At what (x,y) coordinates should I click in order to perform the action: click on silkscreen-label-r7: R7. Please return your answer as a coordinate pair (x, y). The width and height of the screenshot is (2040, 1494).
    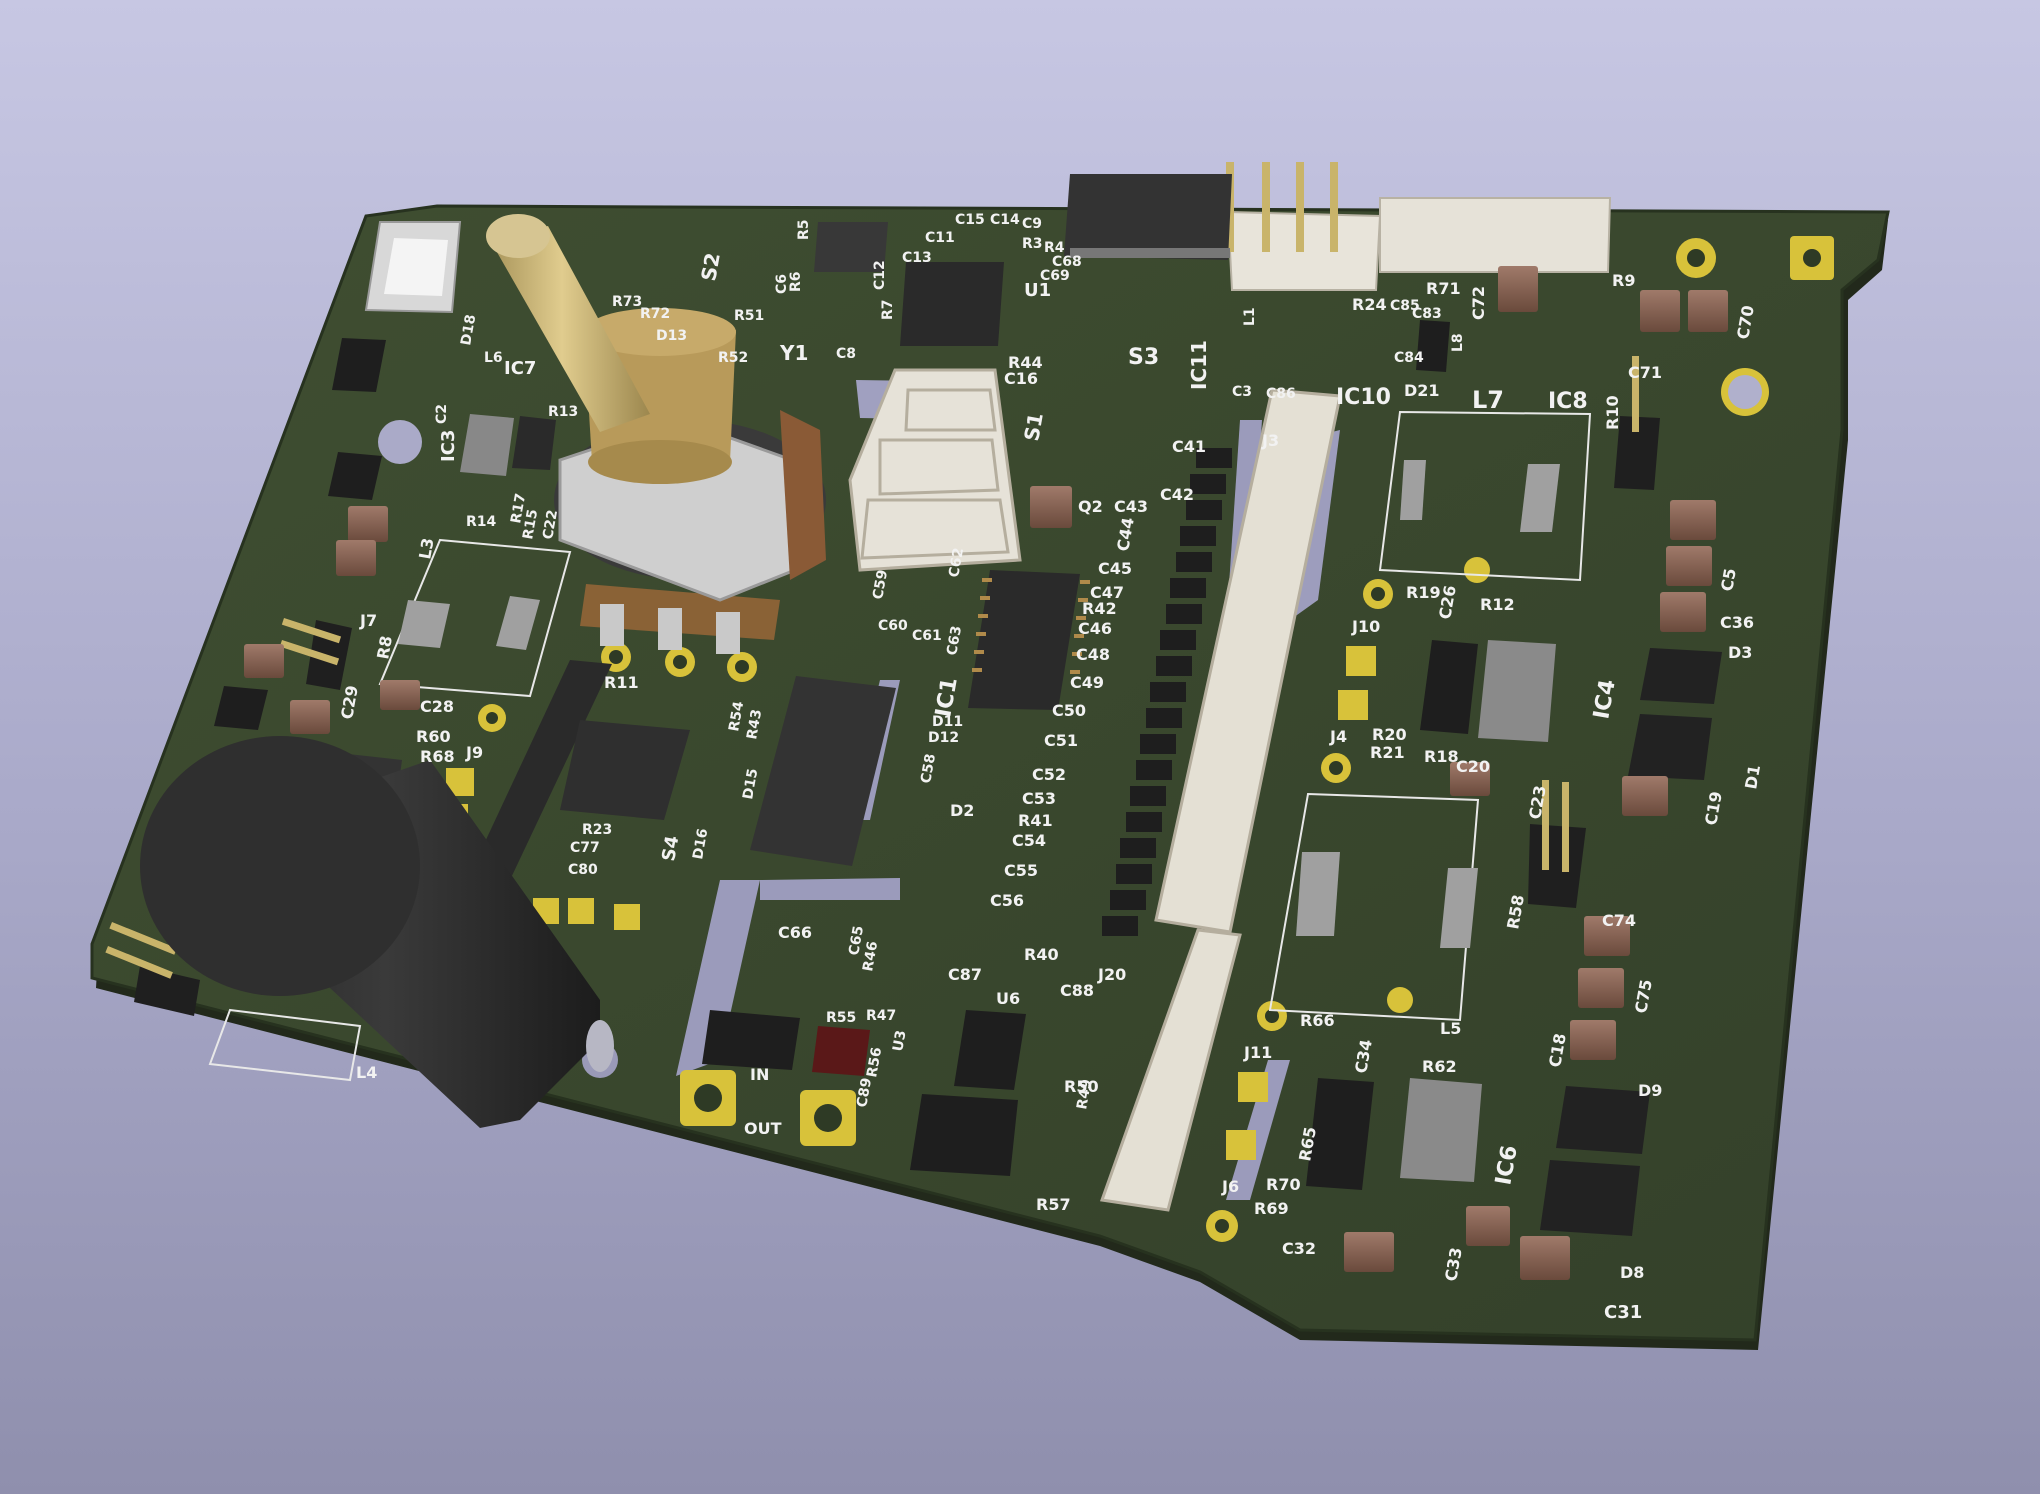
    Looking at the image, I should click on (888, 309).